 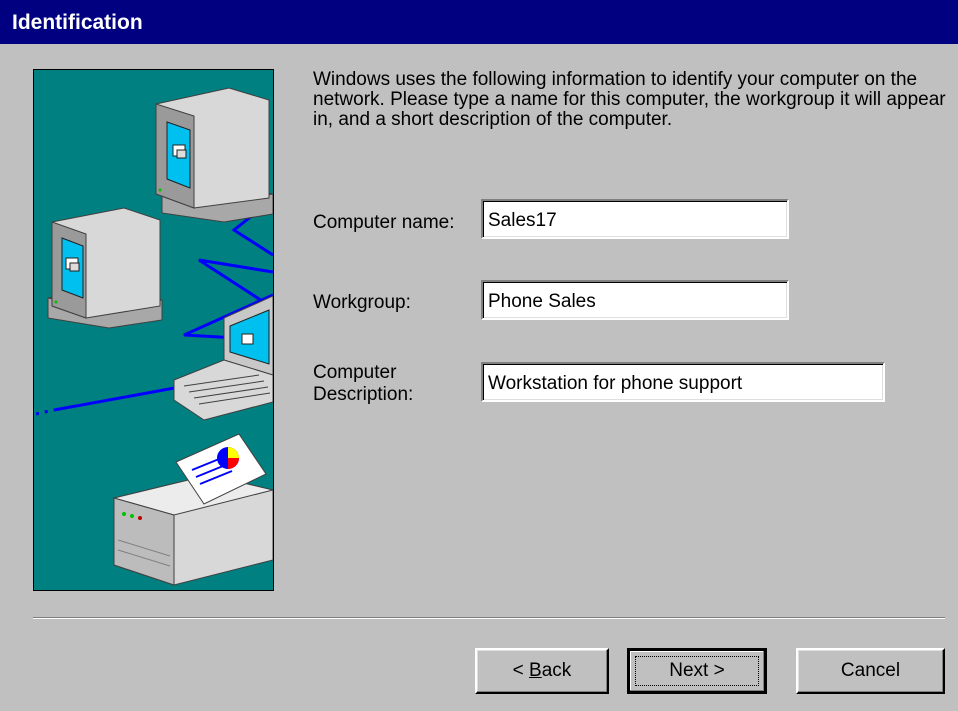 I want to click on workgroup-field, so click(x=635, y=300).